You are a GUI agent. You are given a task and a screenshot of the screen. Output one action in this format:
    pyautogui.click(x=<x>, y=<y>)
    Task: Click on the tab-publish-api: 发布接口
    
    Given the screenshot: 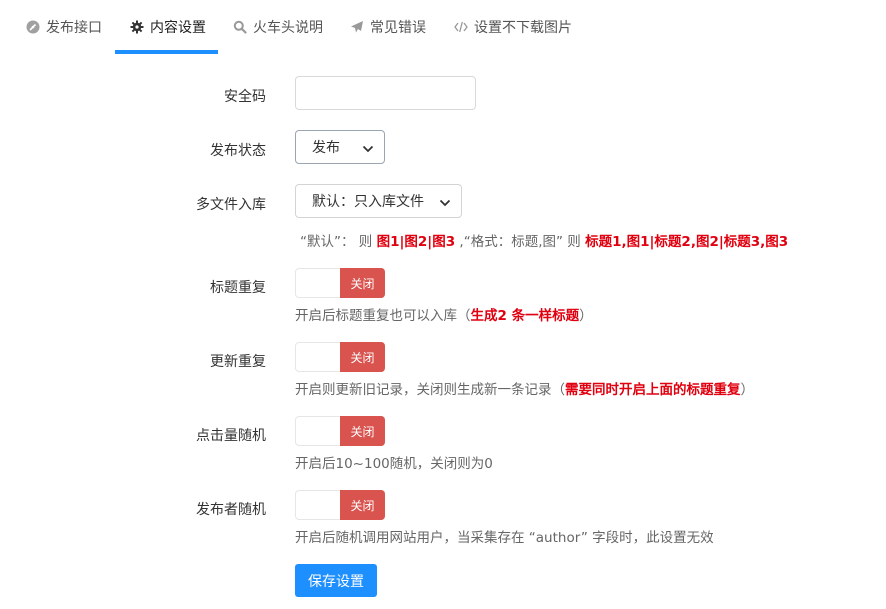 What is the action you would take?
    pyautogui.click(x=64, y=27)
    